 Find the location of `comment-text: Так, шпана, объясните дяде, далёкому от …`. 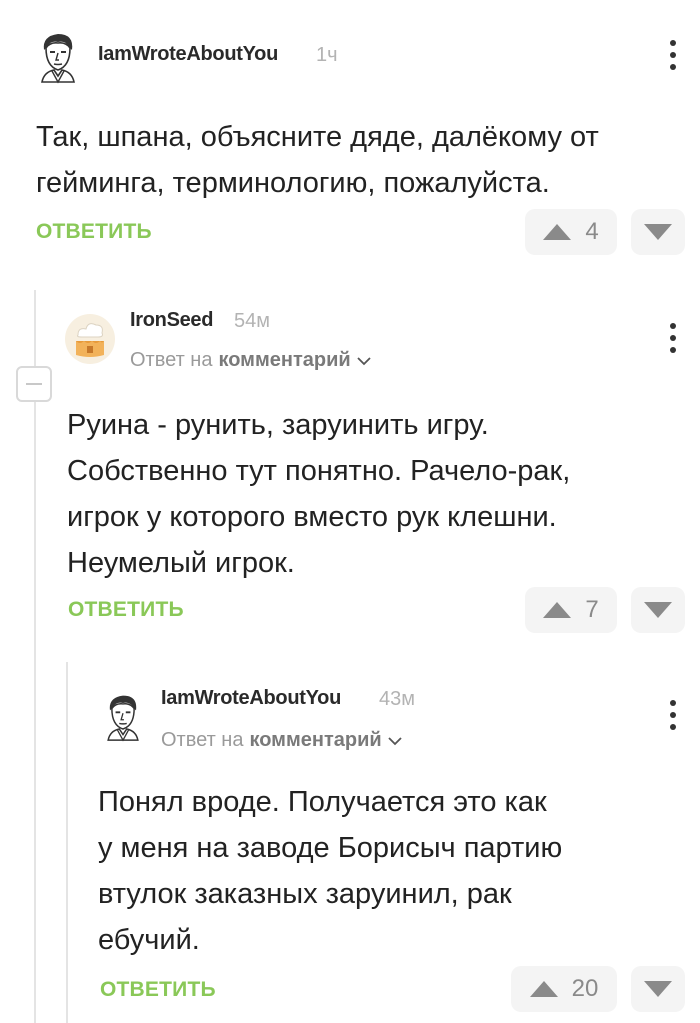

comment-text: Так, шпана, объясните дяде, далёкому от … is located at coordinates (317, 160).